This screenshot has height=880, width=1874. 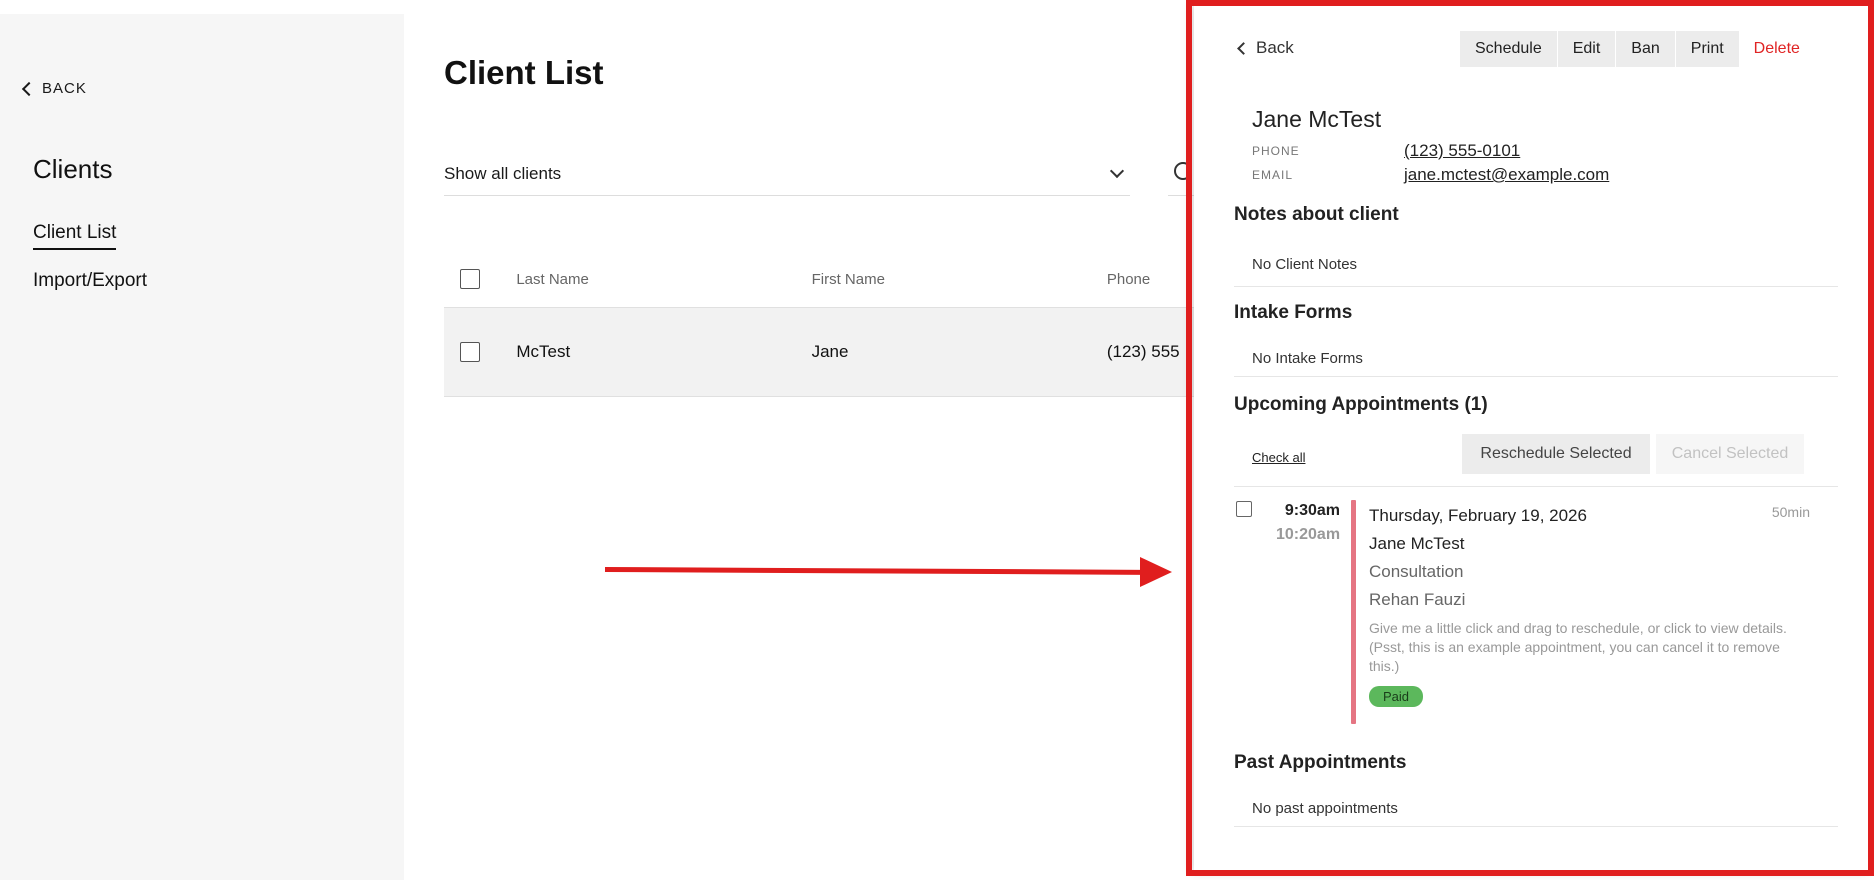 What do you see at coordinates (1293, 312) in the screenshot?
I see `intake-section-title: Intake Forms` at bounding box center [1293, 312].